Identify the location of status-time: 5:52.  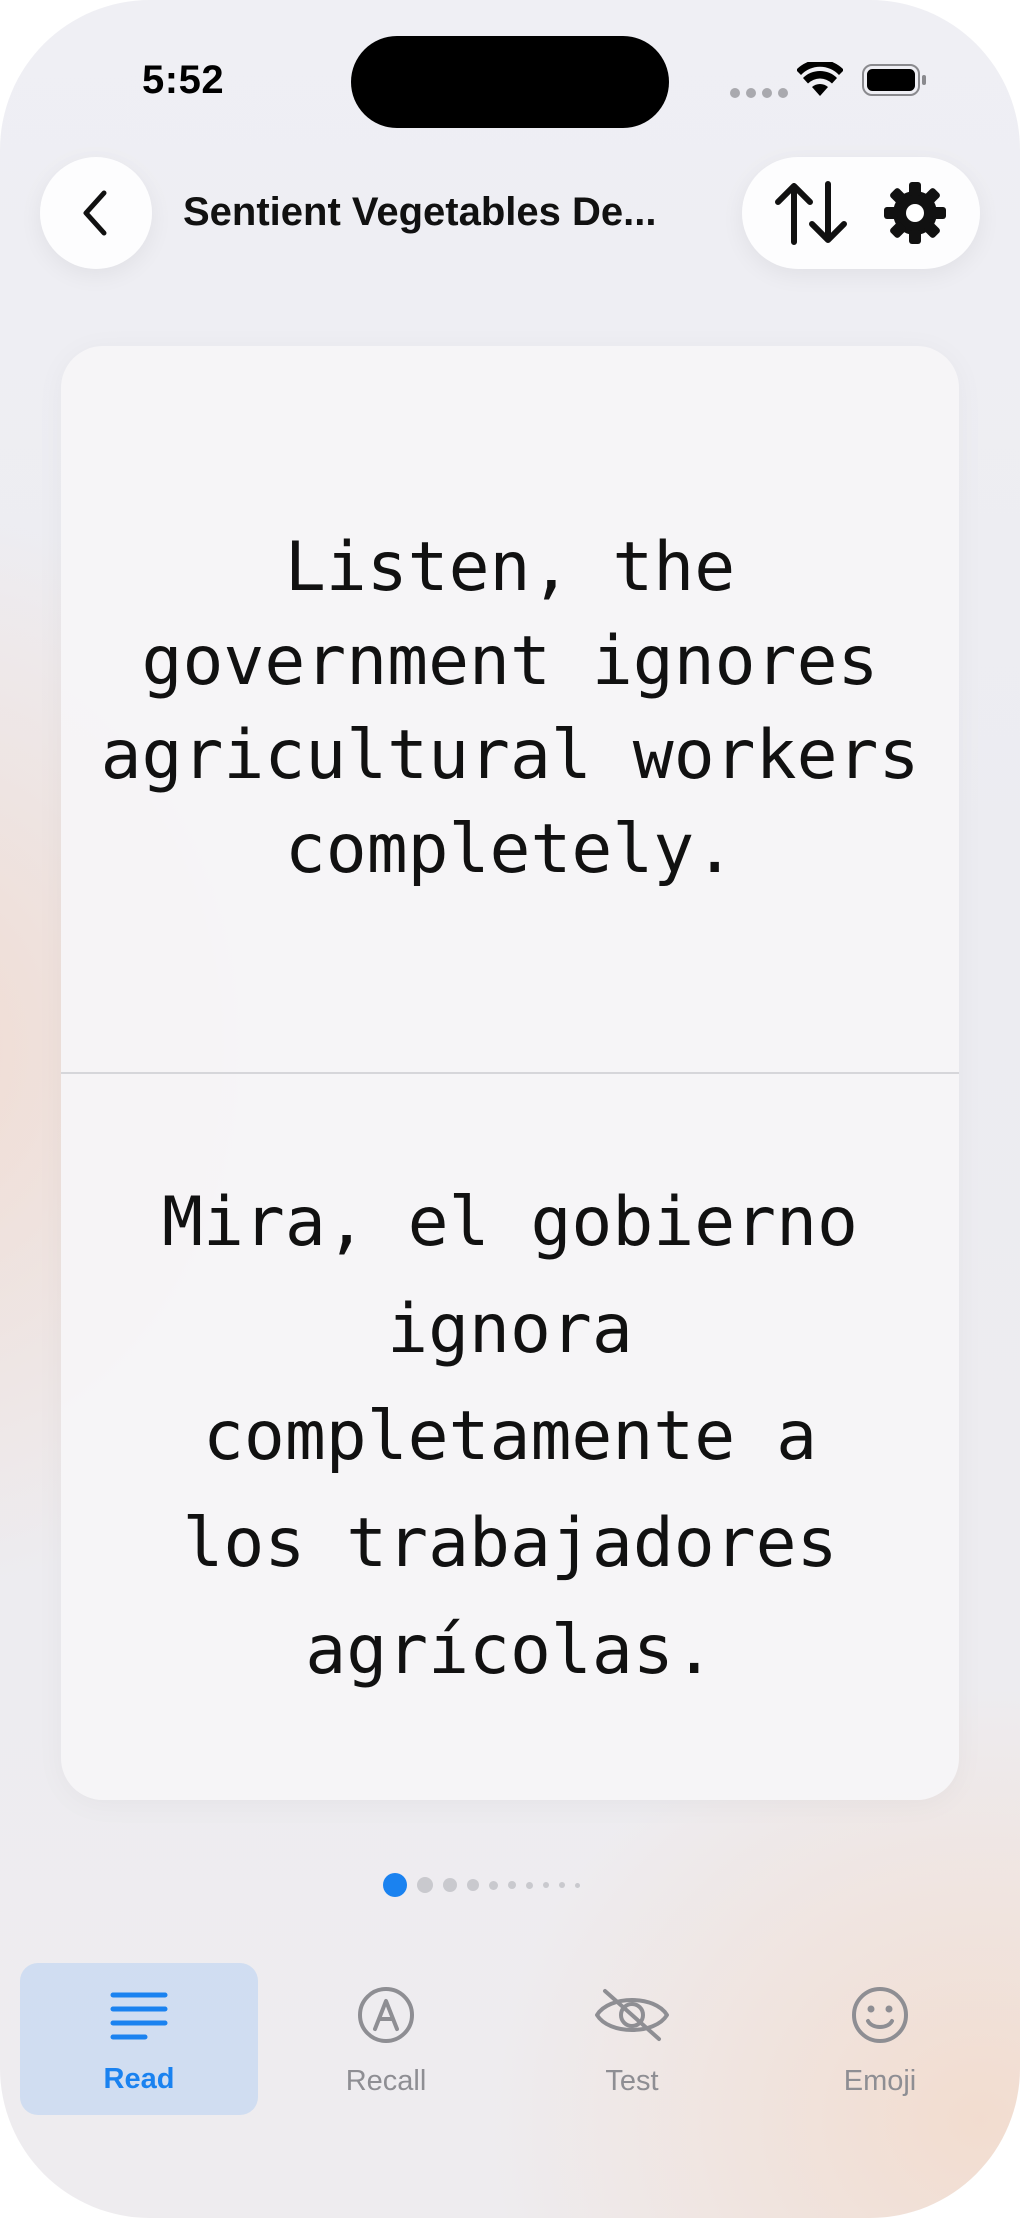
(183, 80).